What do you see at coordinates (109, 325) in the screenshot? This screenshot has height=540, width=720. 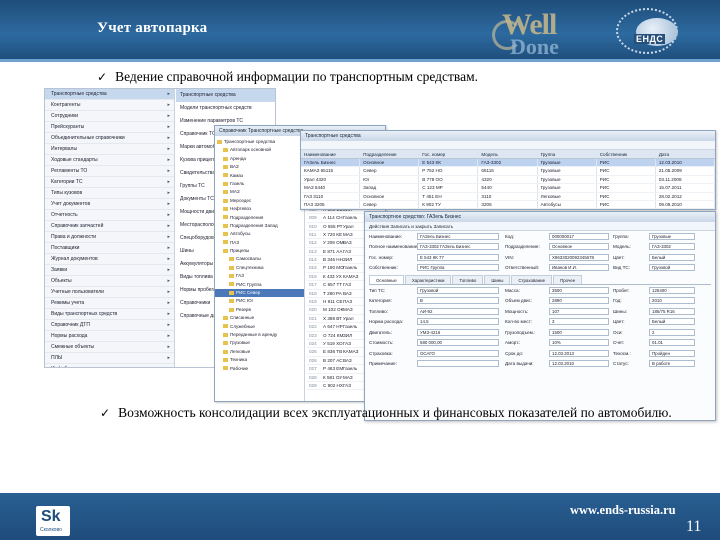 I see `menu-item: Справочник ДТП ▸` at bounding box center [109, 325].